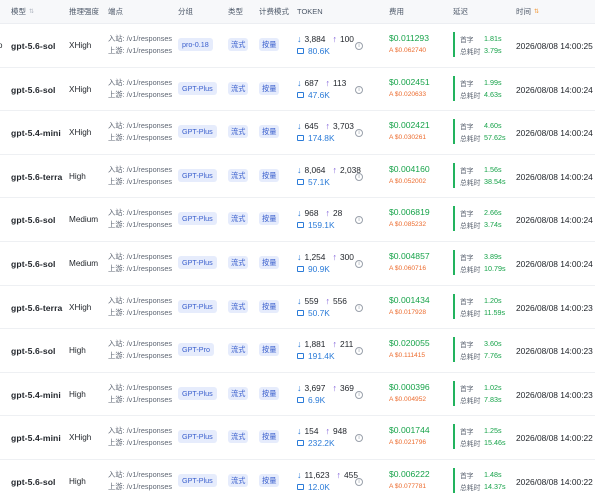  Describe the element at coordinates (317, 399) in the screenshot. I see `cache-tokens: 6.9K` at that location.